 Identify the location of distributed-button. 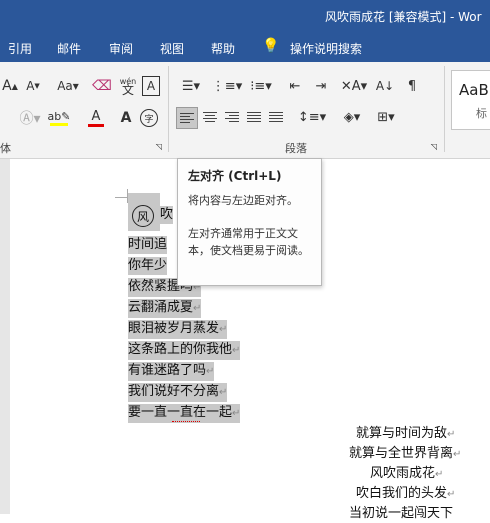
(276, 117).